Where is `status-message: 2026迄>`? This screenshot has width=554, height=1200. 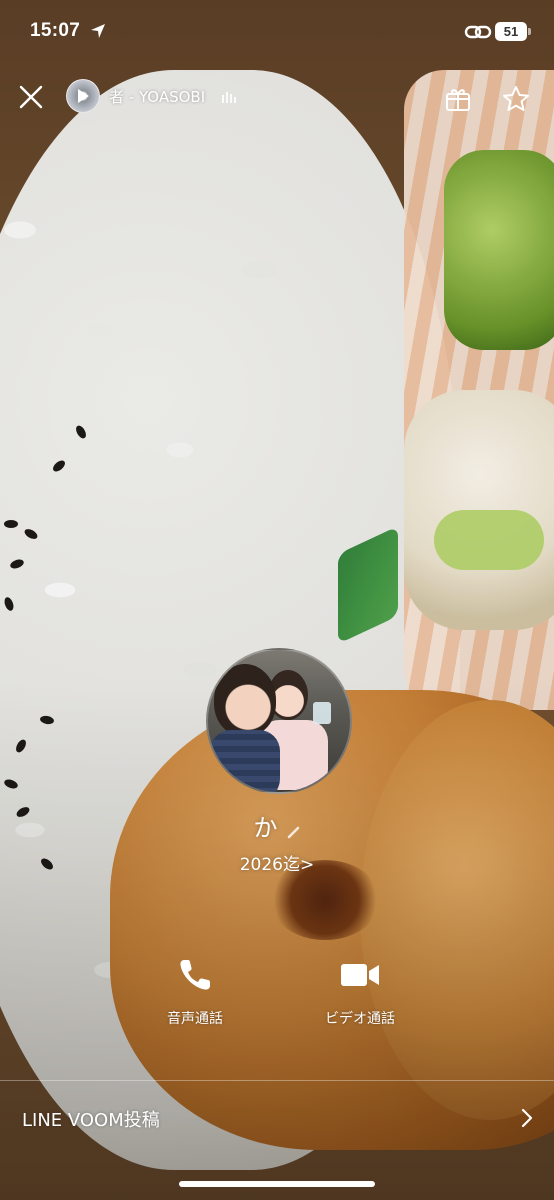 status-message: 2026迄> is located at coordinates (277, 862).